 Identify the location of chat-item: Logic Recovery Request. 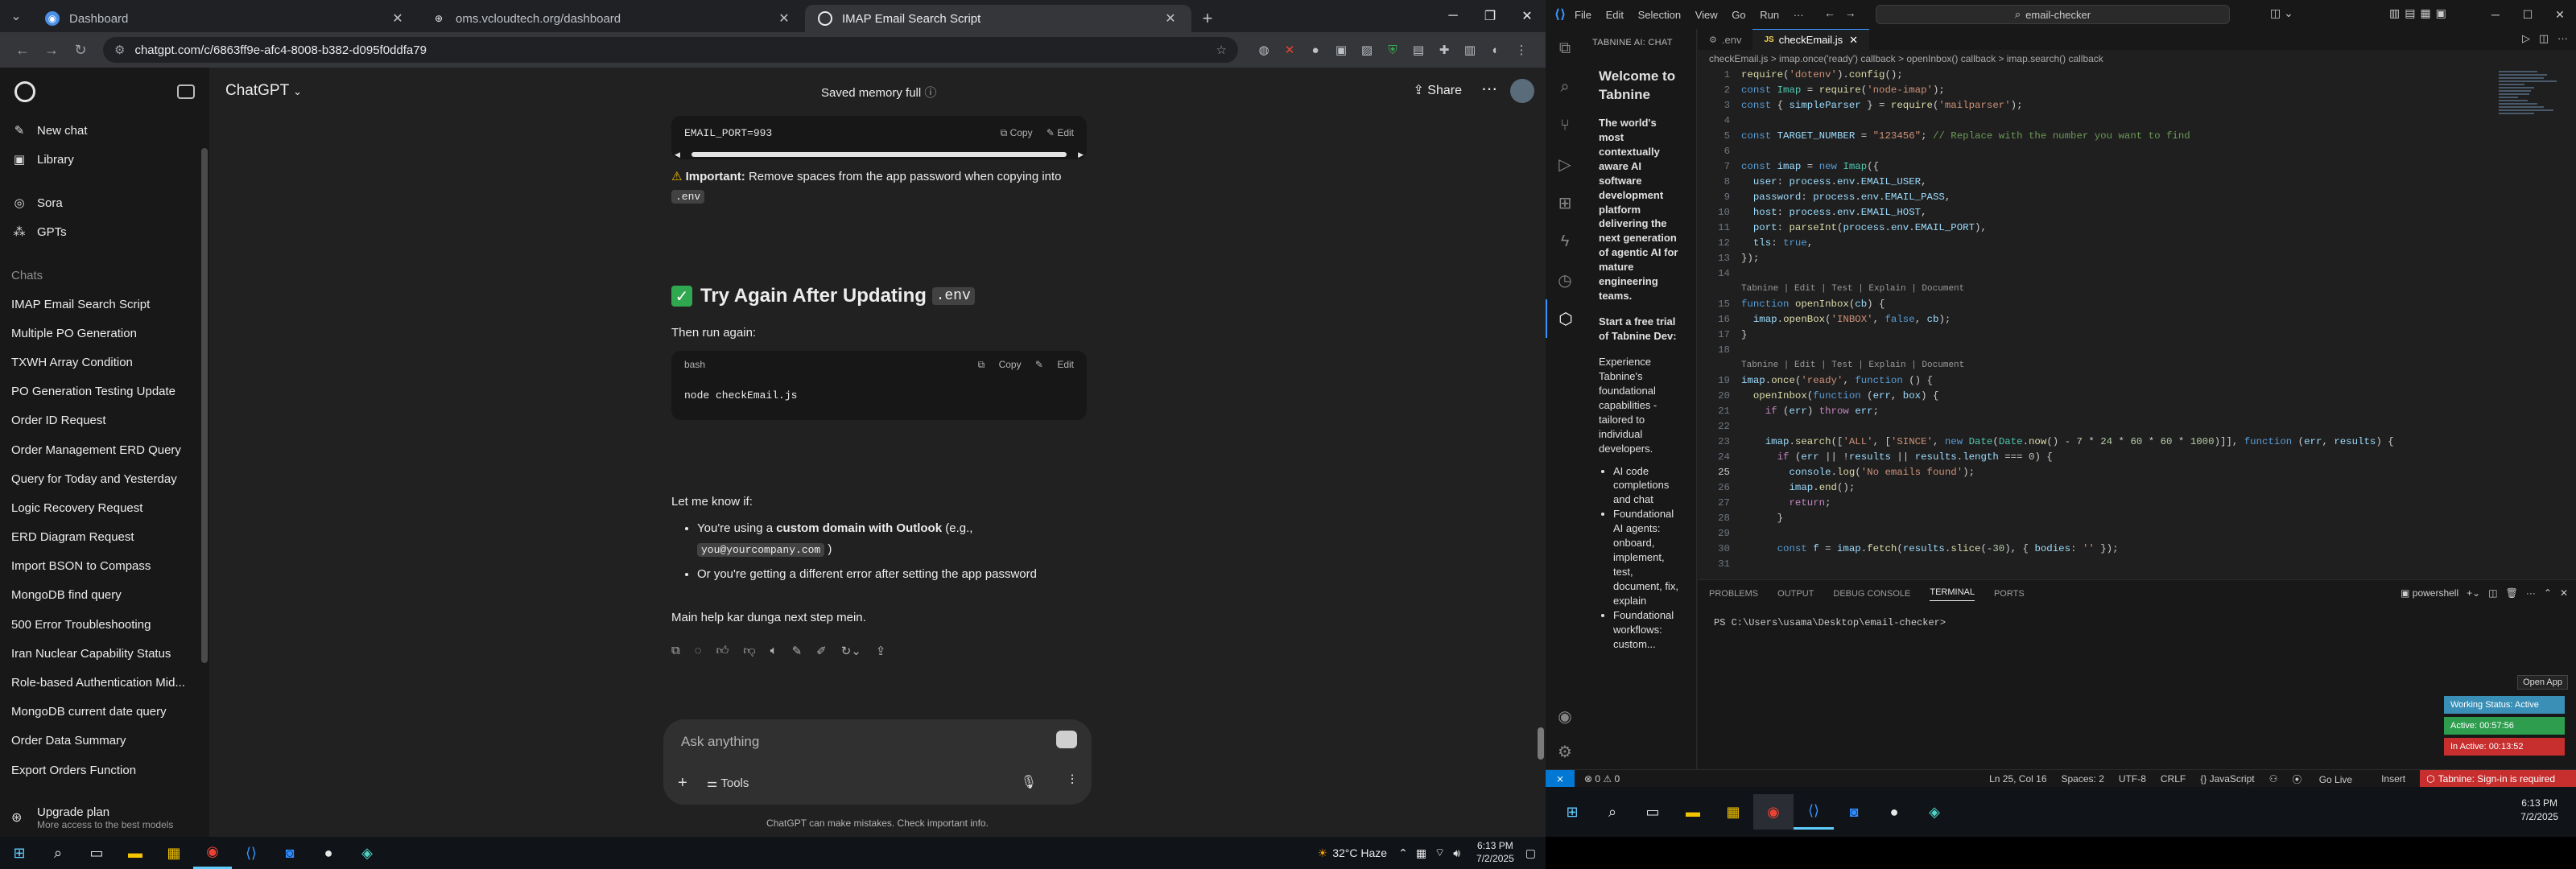
(104, 507).